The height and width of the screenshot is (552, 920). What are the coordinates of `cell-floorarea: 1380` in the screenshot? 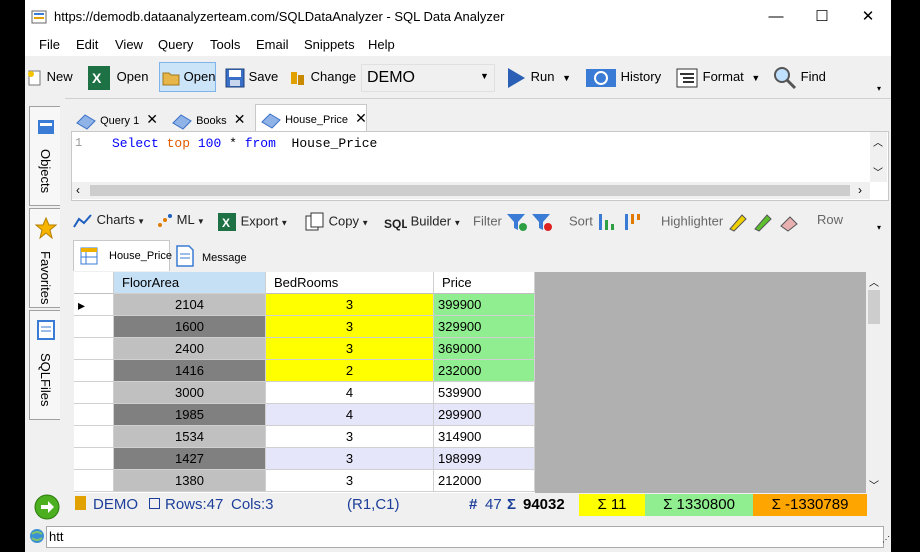 It's located at (190, 481).